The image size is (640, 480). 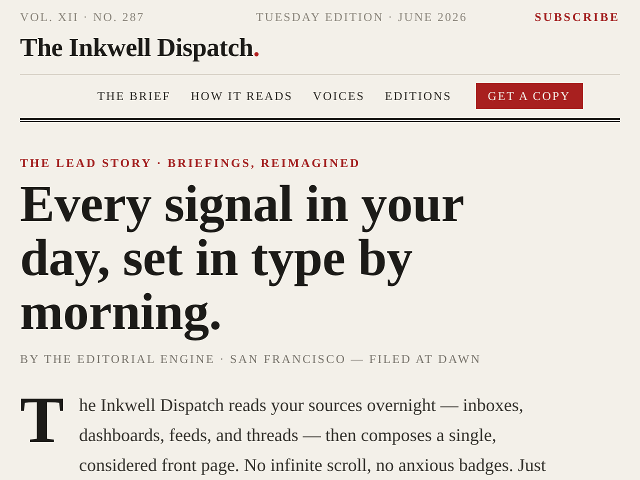 I want to click on nav-link: EDITIONS, so click(x=418, y=96).